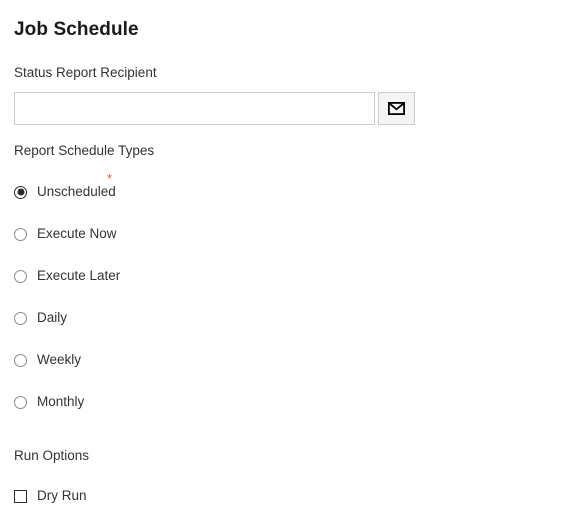  What do you see at coordinates (52, 317) in the screenshot?
I see `radio-label: Daily` at bounding box center [52, 317].